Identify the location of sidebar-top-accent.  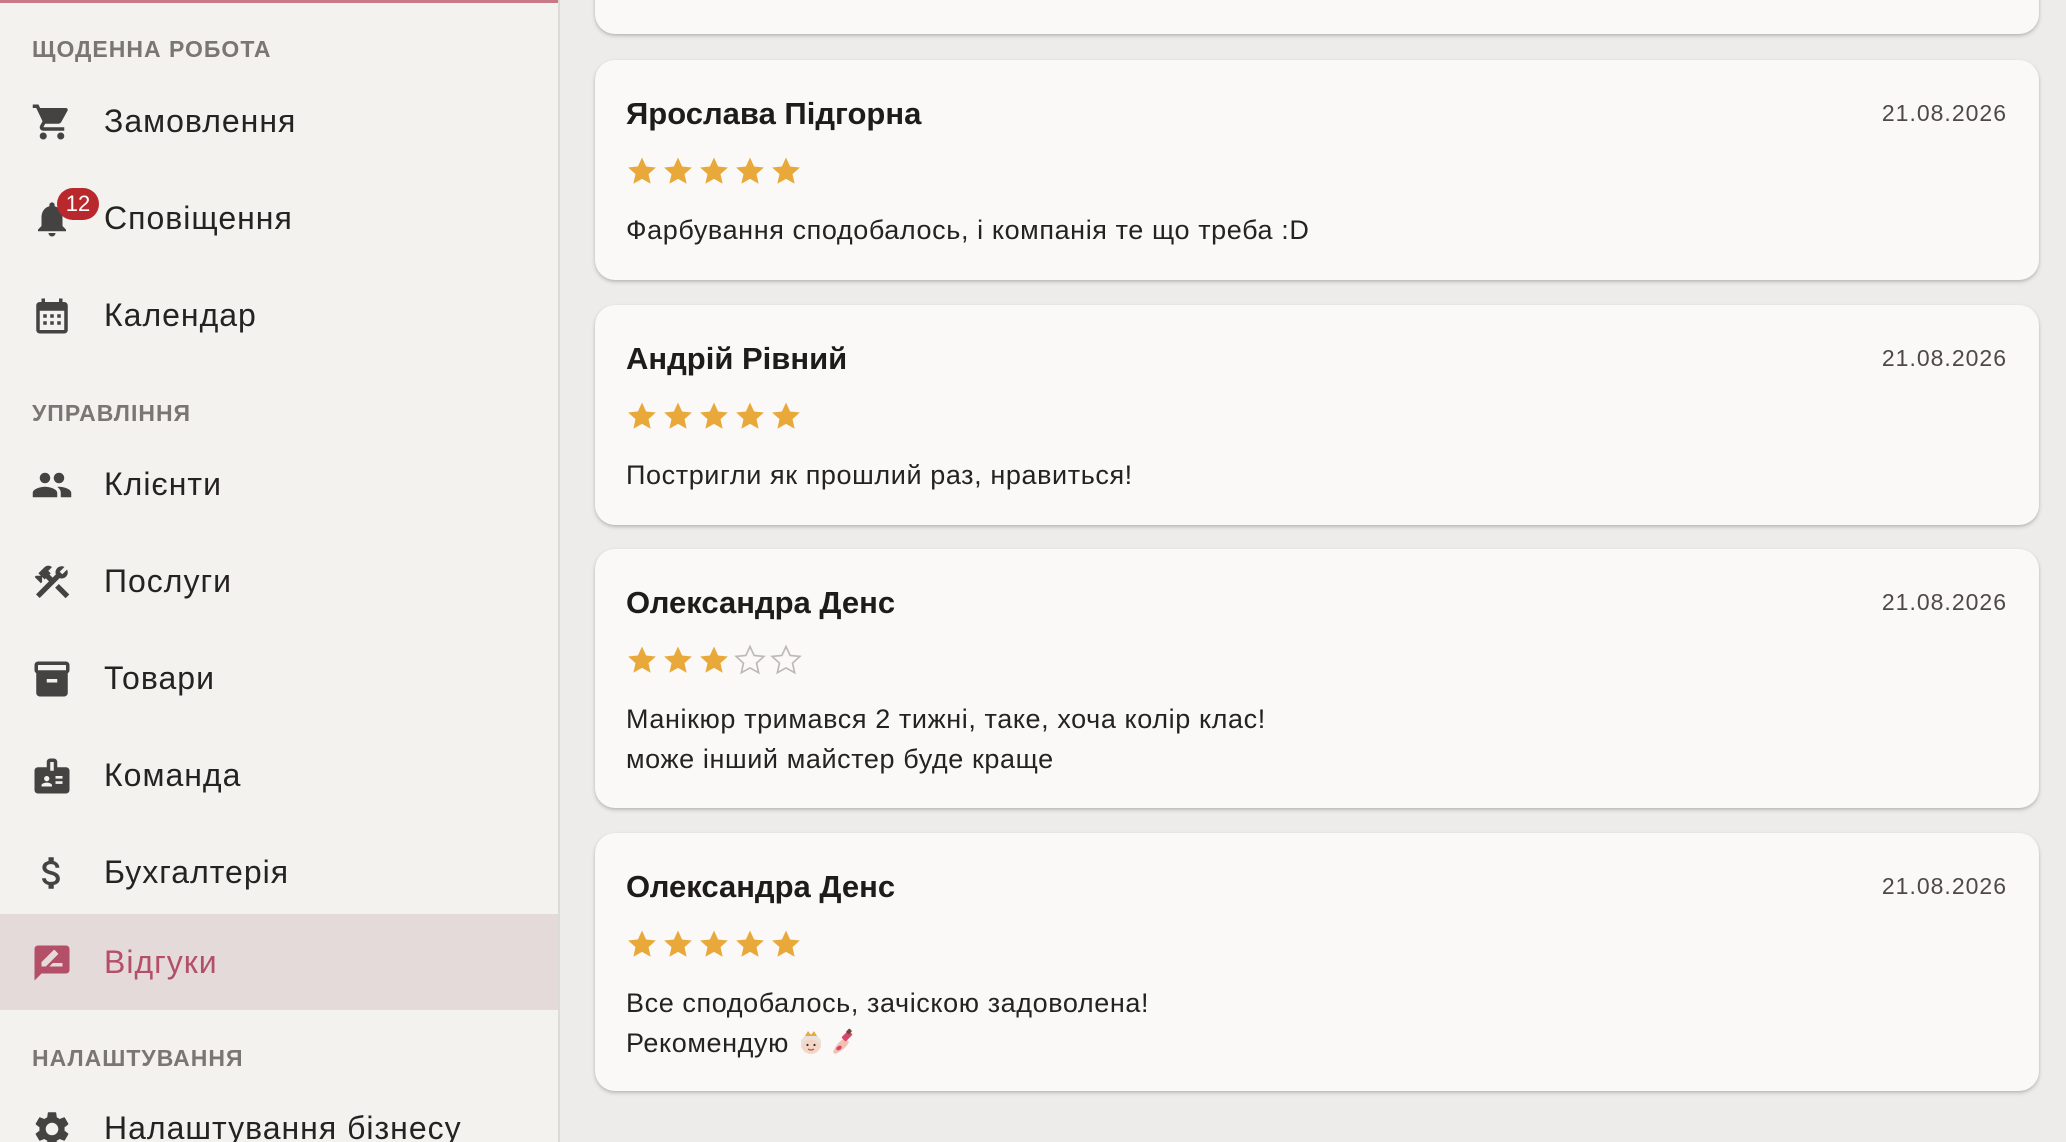
(279, 1).